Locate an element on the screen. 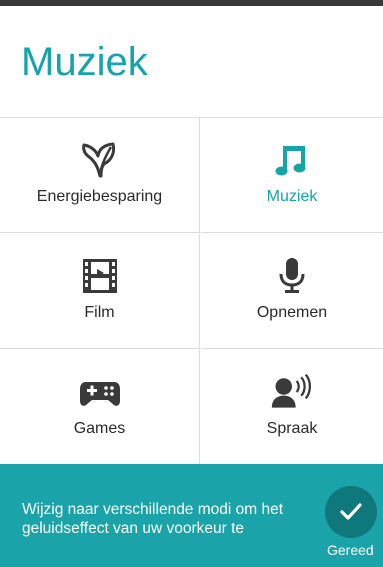 The image size is (383, 567). mode-opnemen: Opnemen is located at coordinates (292, 291).